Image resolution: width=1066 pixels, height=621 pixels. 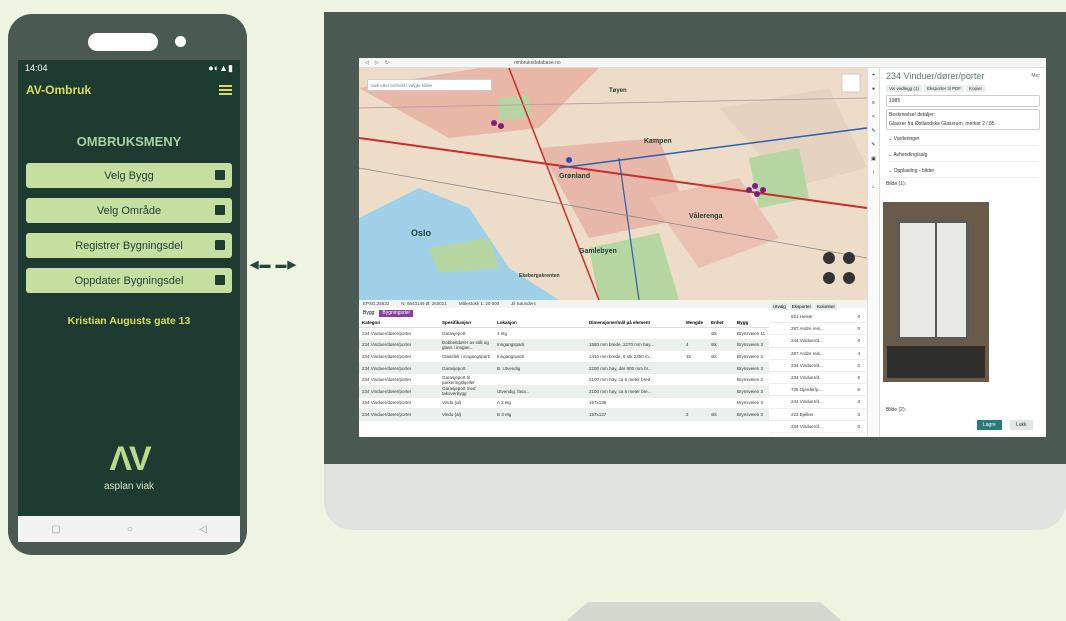 What do you see at coordinates (637, 322) in the screenshot?
I see `column-header: Dimensjoner/mål på element` at bounding box center [637, 322].